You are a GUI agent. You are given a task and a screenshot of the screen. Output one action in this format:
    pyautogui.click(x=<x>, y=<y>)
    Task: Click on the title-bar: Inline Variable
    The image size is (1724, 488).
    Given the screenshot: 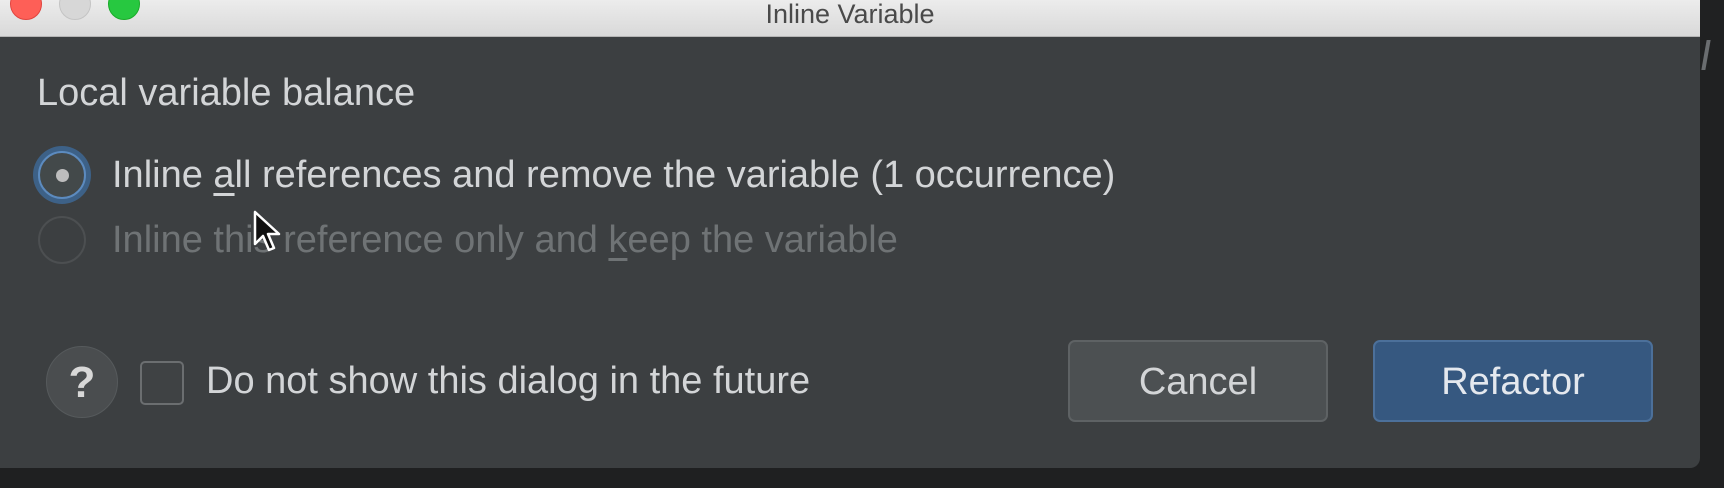 What is the action you would take?
    pyautogui.click(x=850, y=18)
    